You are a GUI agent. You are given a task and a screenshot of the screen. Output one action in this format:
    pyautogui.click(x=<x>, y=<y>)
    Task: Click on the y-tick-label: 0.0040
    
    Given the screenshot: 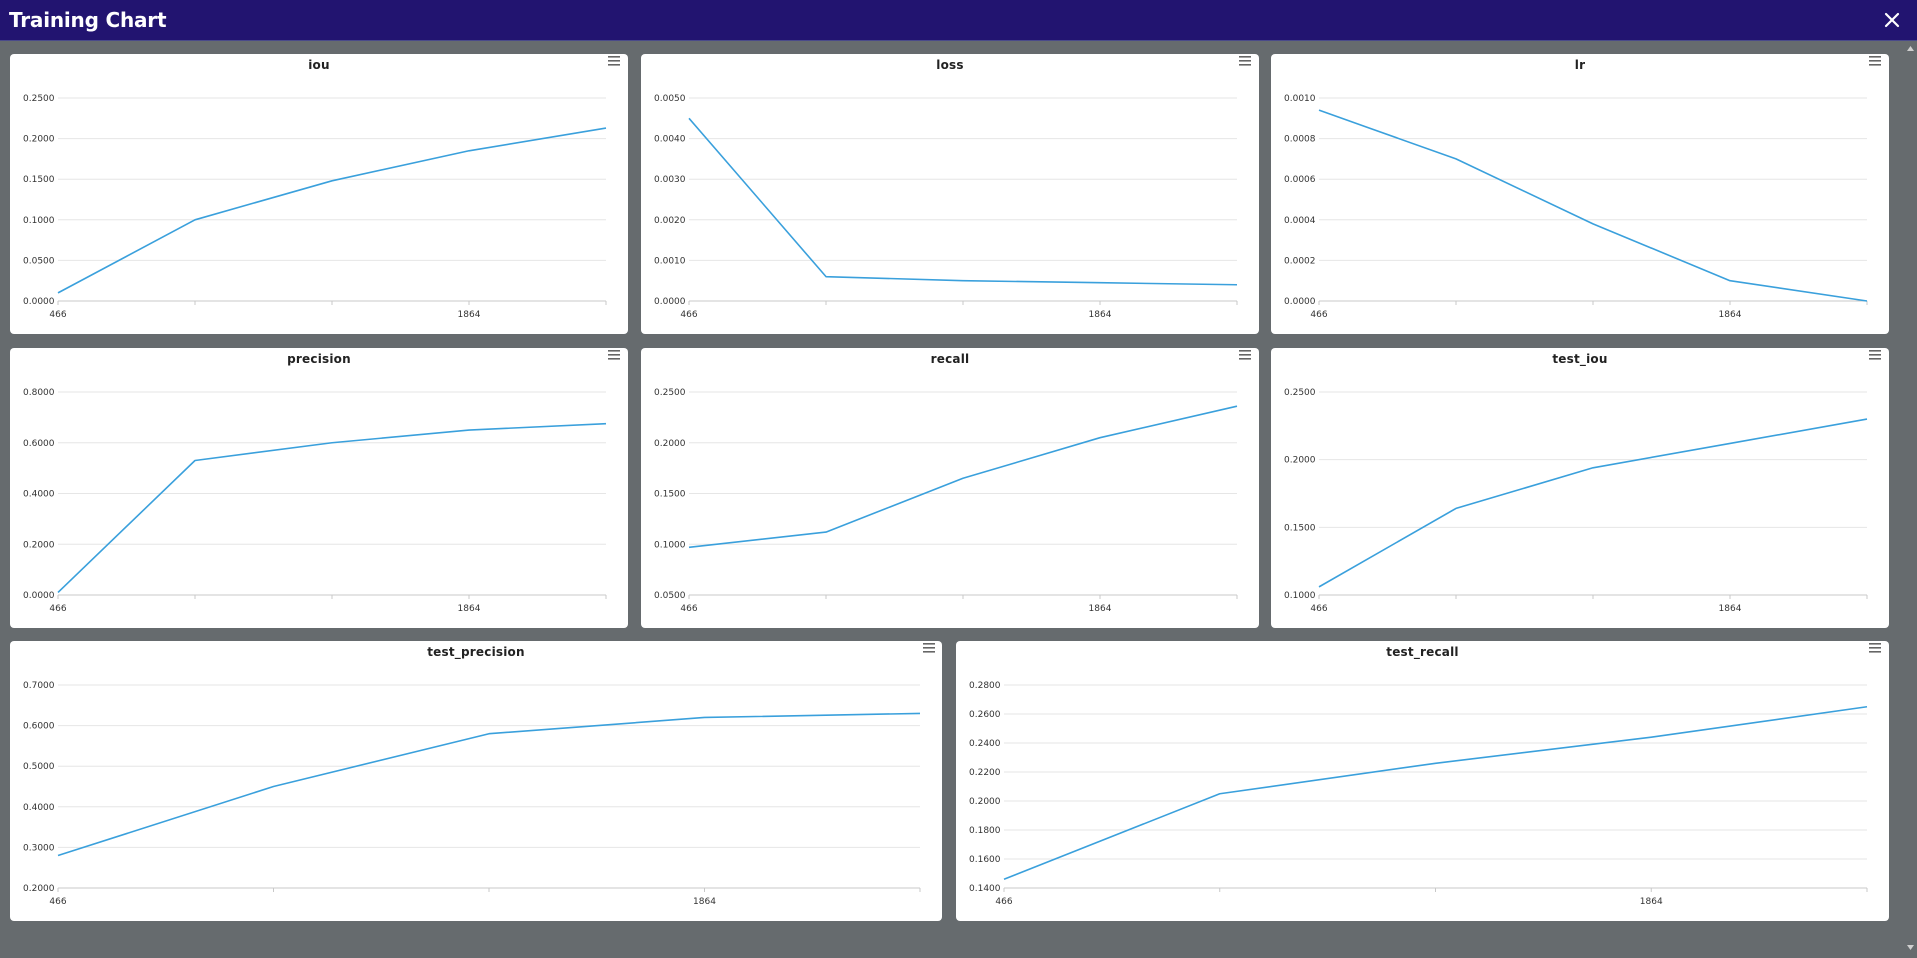 What is the action you would take?
    pyautogui.click(x=670, y=140)
    